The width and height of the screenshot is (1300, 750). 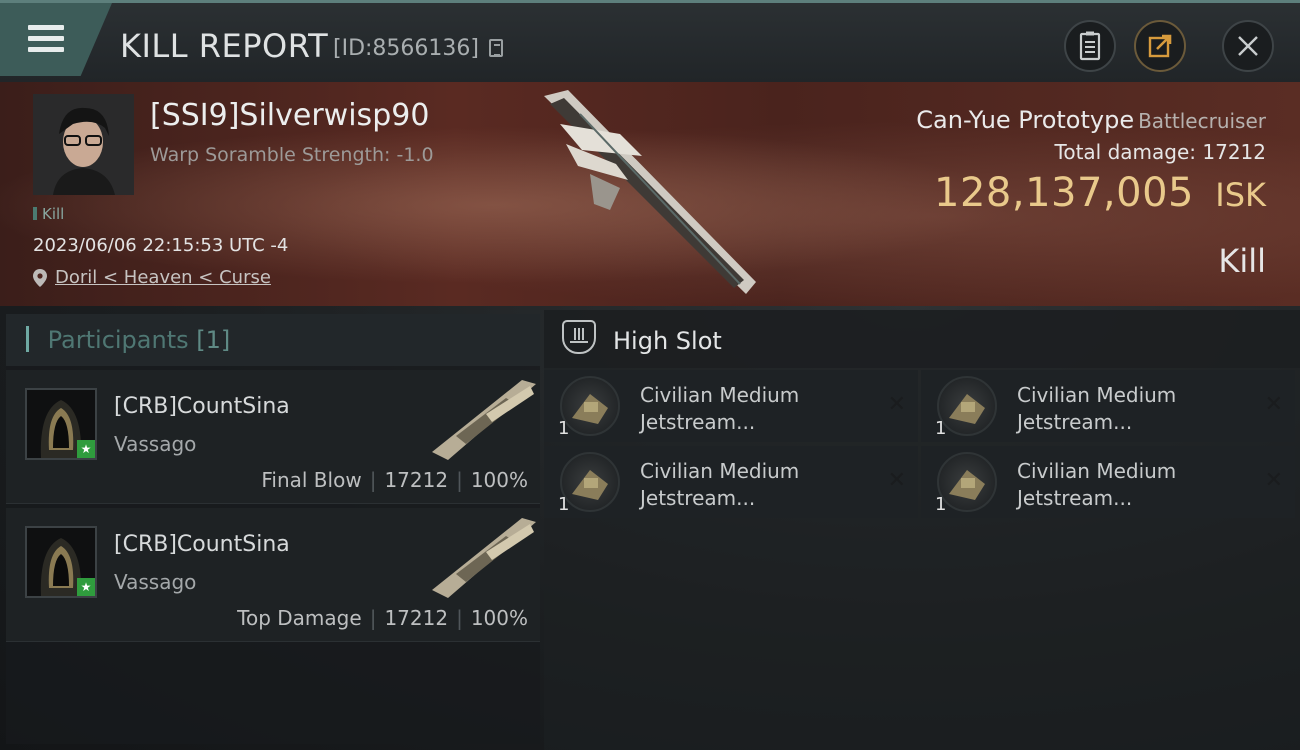 What do you see at coordinates (496, 48) in the screenshot?
I see `copy-icon` at bounding box center [496, 48].